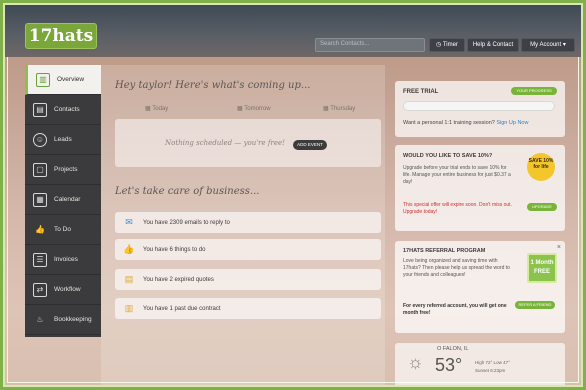  I want to click on contract-icon: ▥, so click(129, 308).